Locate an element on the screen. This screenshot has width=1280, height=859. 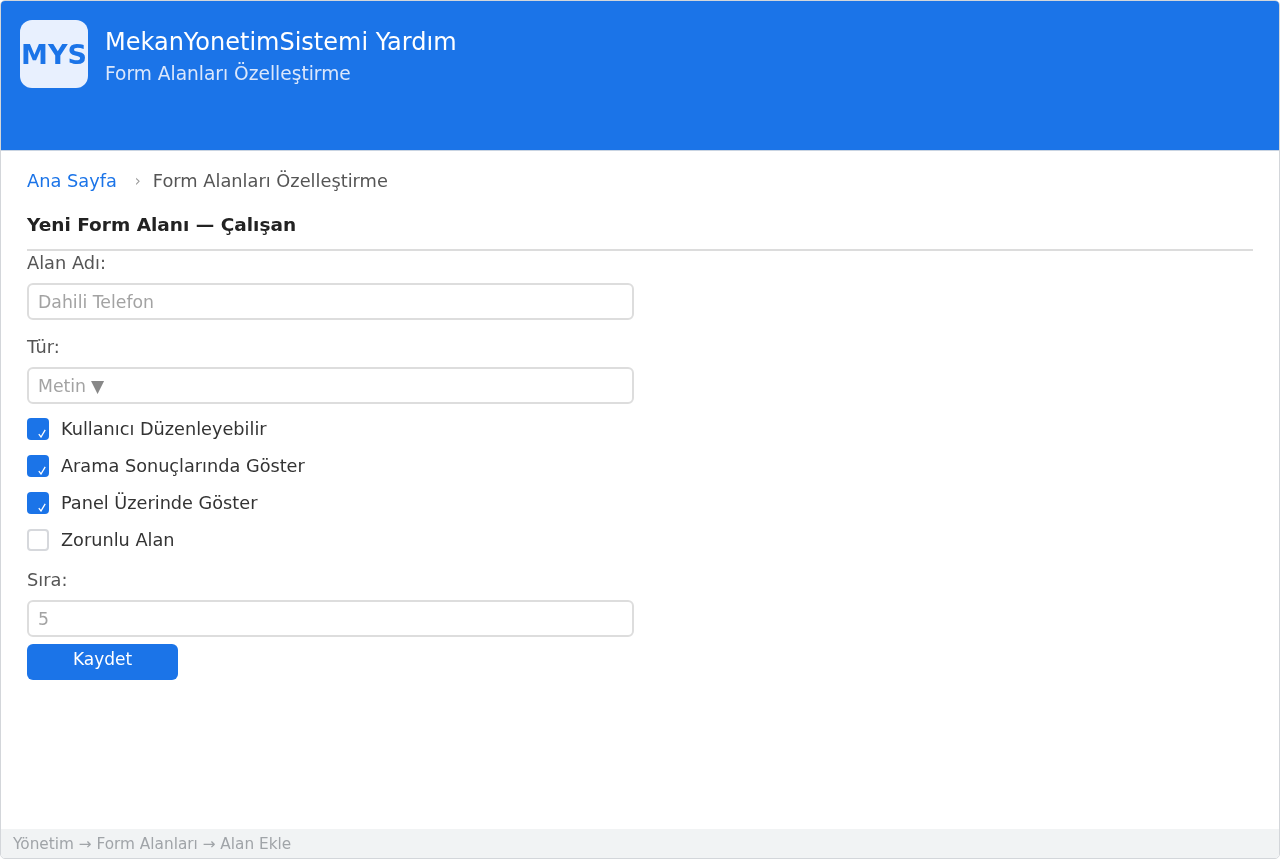
number-field: 5 is located at coordinates (330, 618).